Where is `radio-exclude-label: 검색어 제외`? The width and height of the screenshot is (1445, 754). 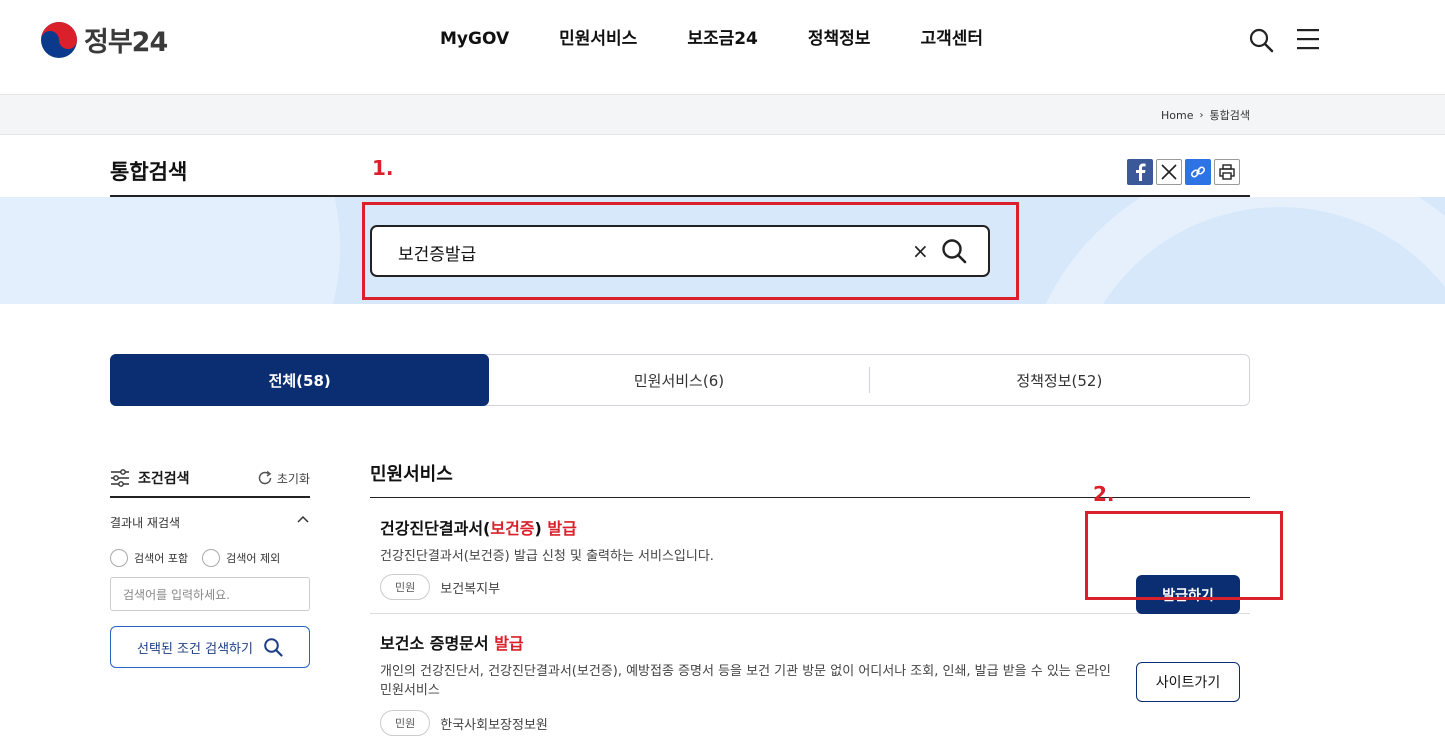 radio-exclude-label: 검색어 제외 is located at coordinates (253, 558).